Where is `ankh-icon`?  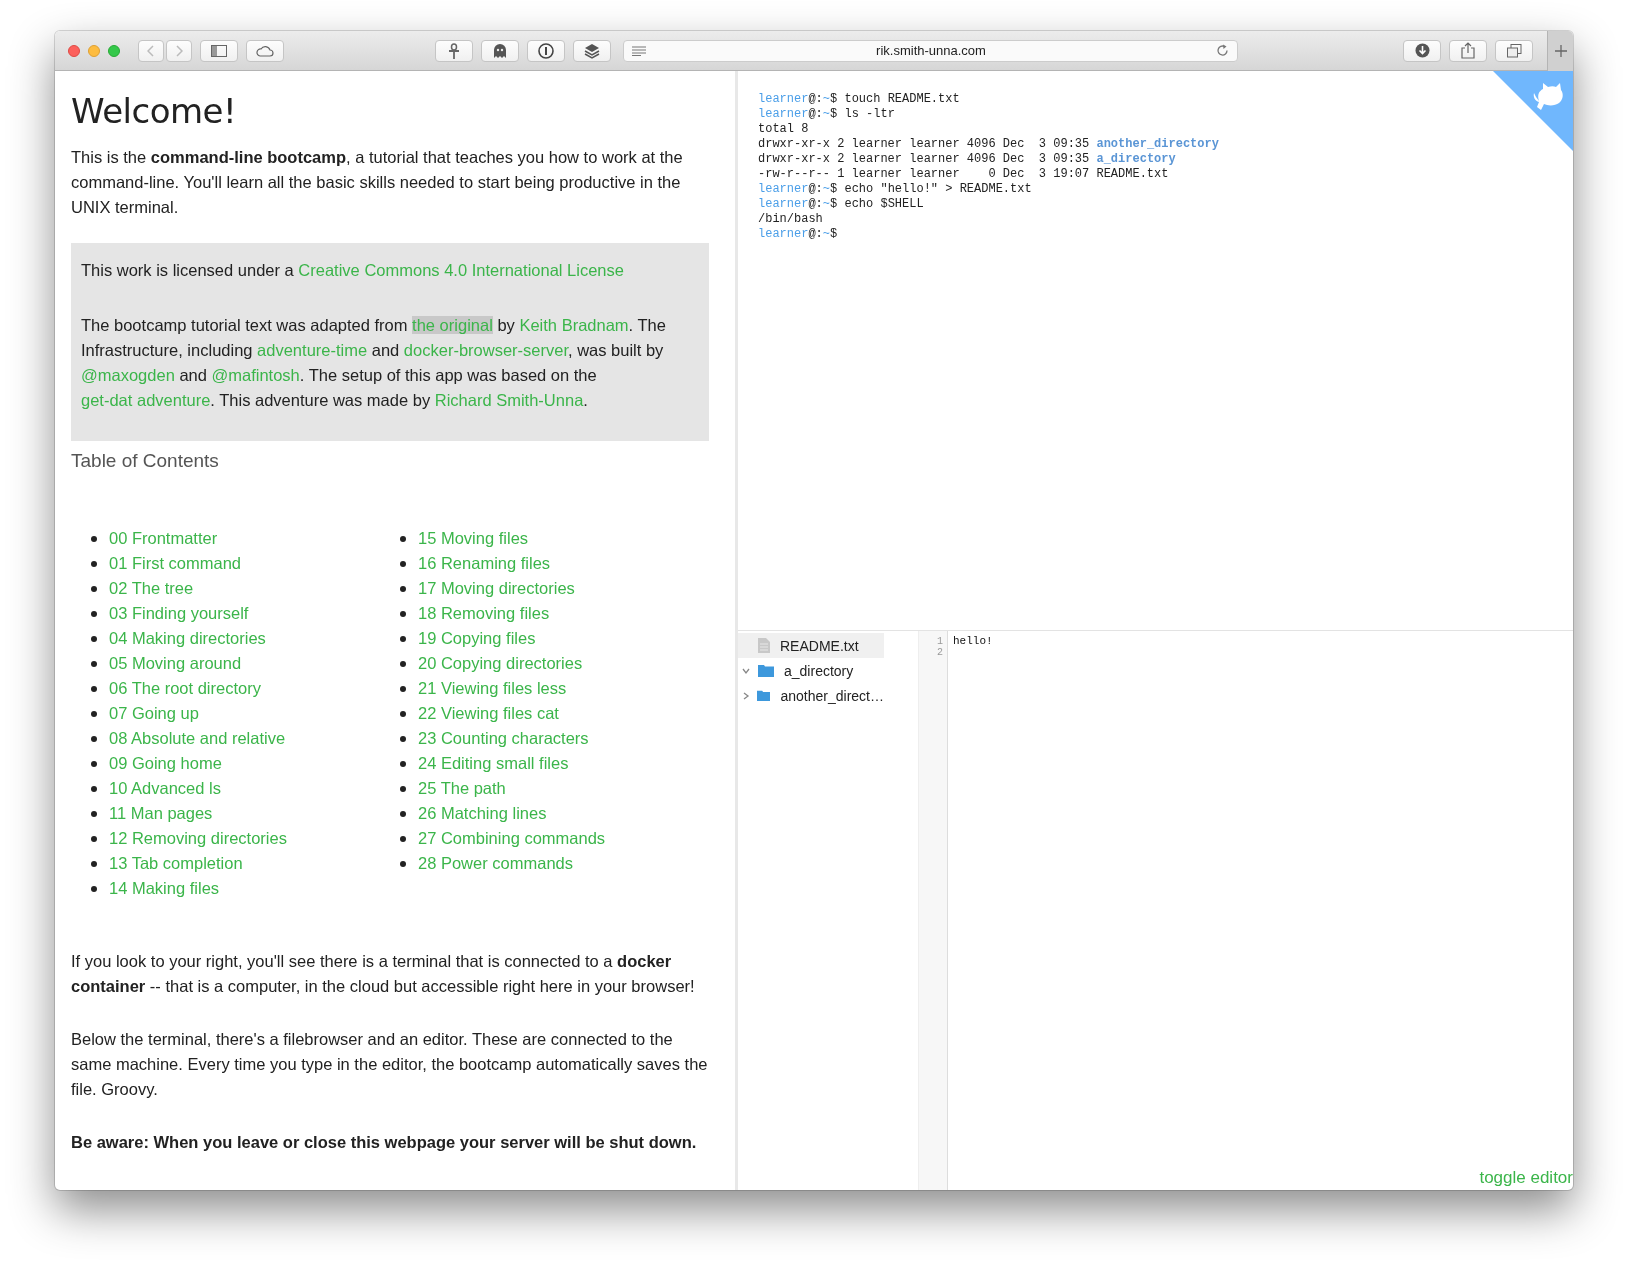
ankh-icon is located at coordinates (454, 50).